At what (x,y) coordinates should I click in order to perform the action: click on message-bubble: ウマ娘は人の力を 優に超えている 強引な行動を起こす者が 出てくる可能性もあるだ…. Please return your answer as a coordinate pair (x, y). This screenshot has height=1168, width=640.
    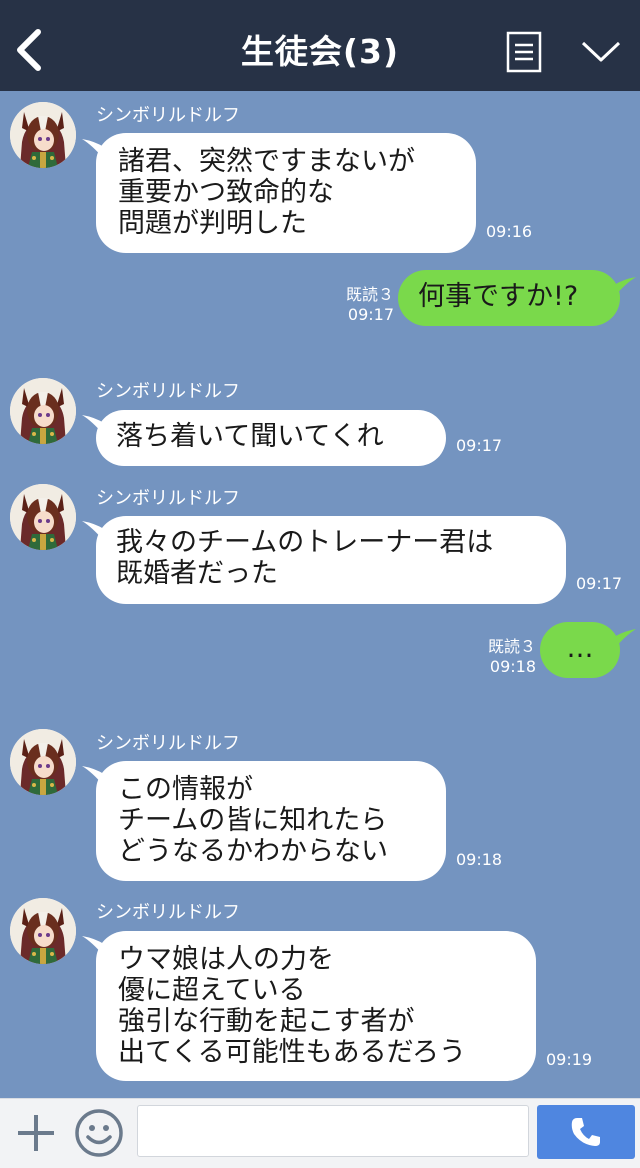
    Looking at the image, I should click on (316, 1006).